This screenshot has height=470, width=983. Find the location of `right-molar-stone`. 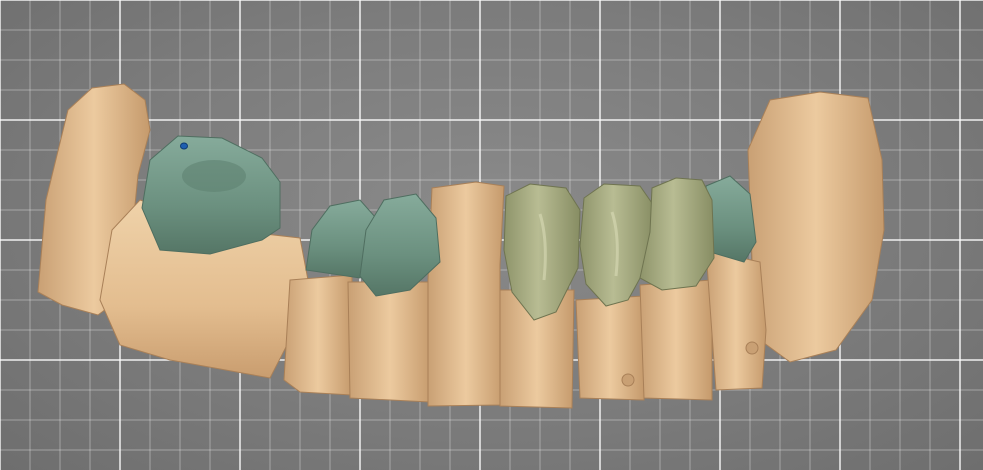

right-molar-stone is located at coordinates (816, 227).